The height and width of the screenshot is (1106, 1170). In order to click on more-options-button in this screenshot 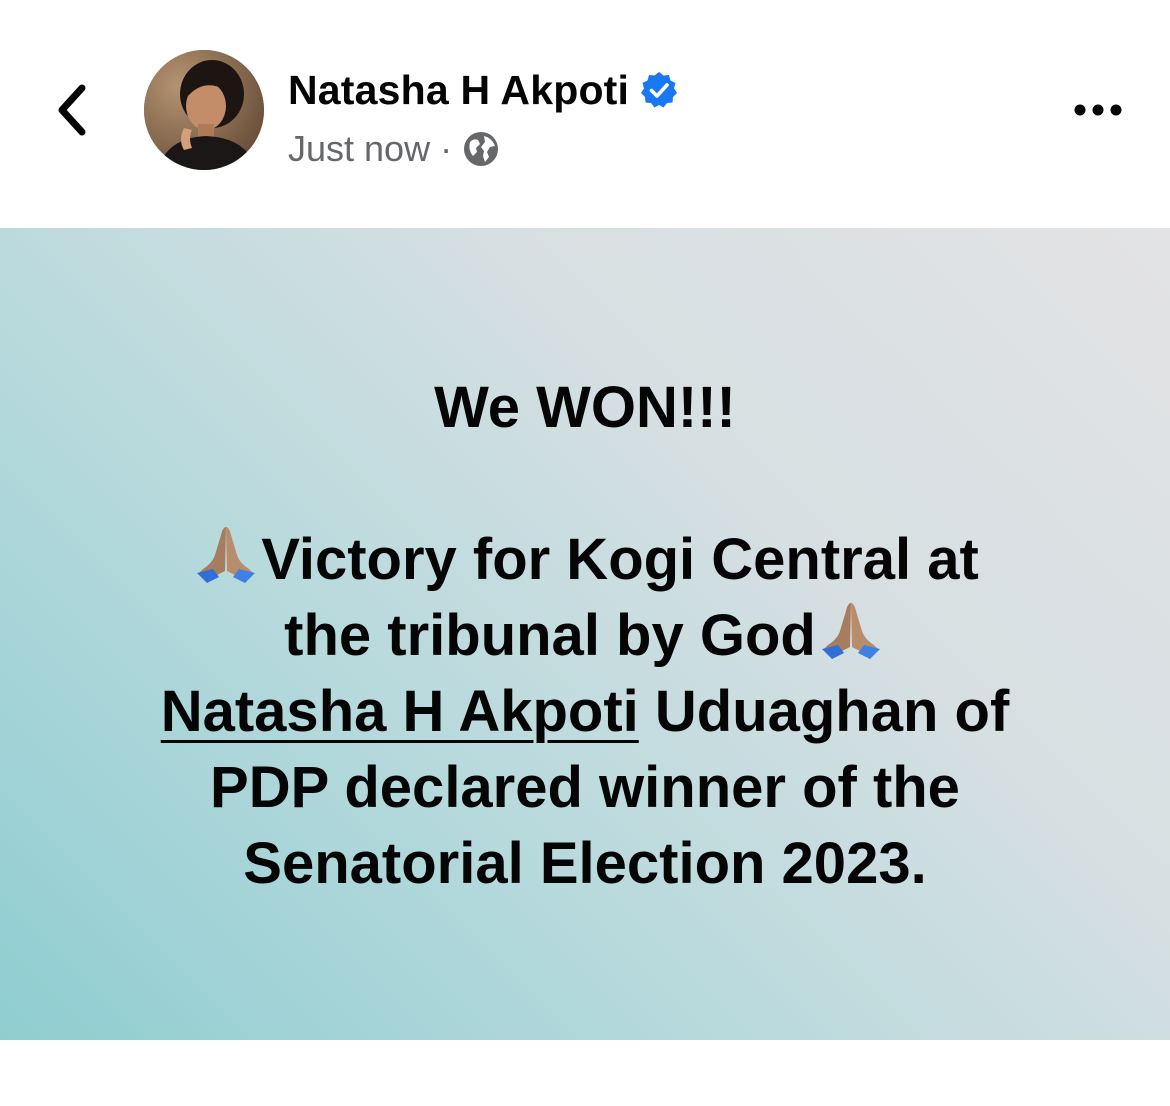, I will do `click(1098, 110)`.